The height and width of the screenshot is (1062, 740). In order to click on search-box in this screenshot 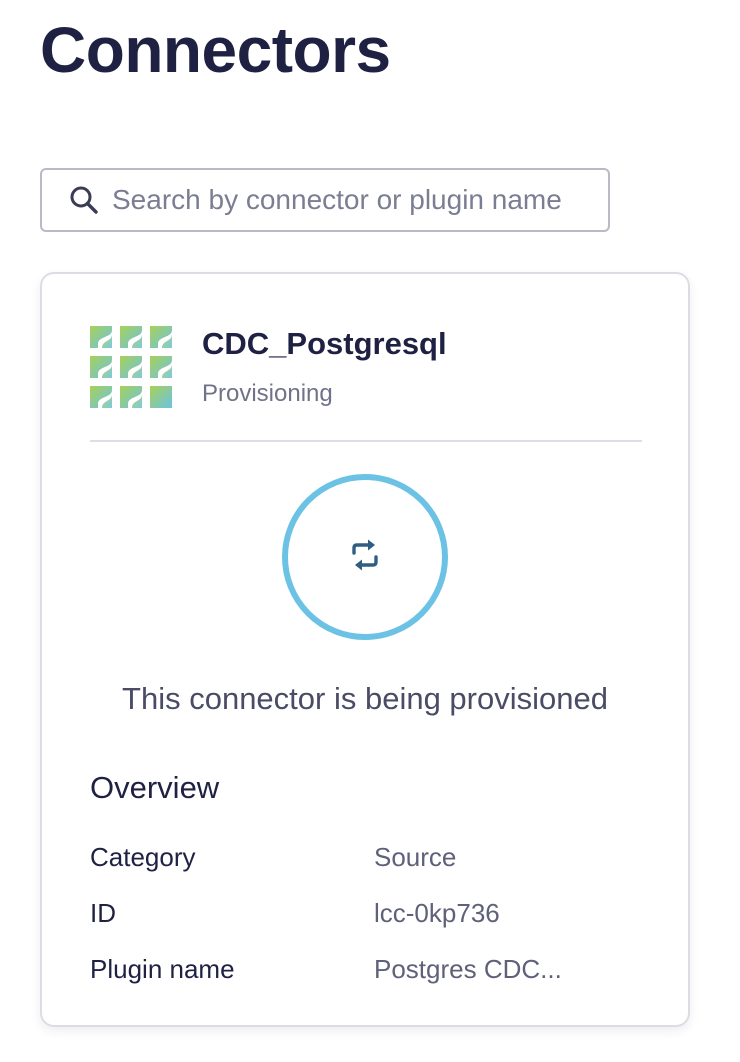, I will do `click(325, 200)`.